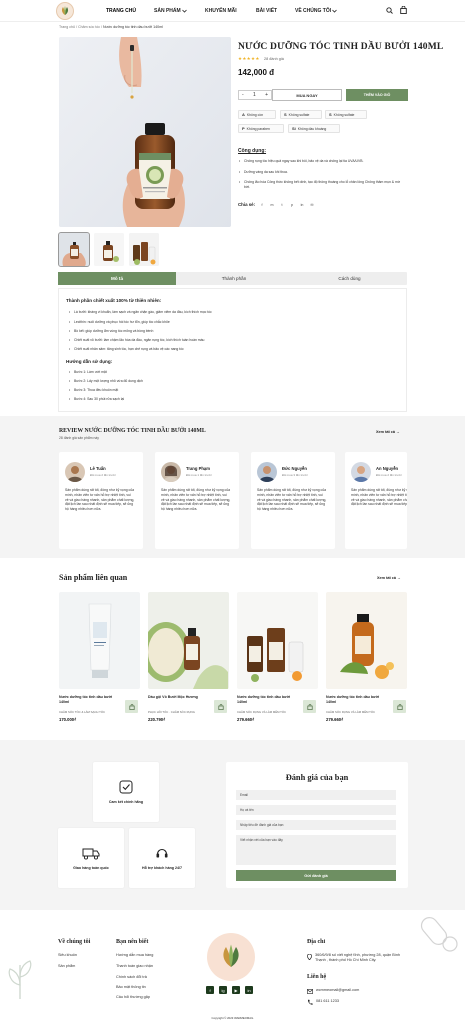  Describe the element at coordinates (255, 114) in the screenshot. I see `feature-badge-label: Không cồn` at that location.